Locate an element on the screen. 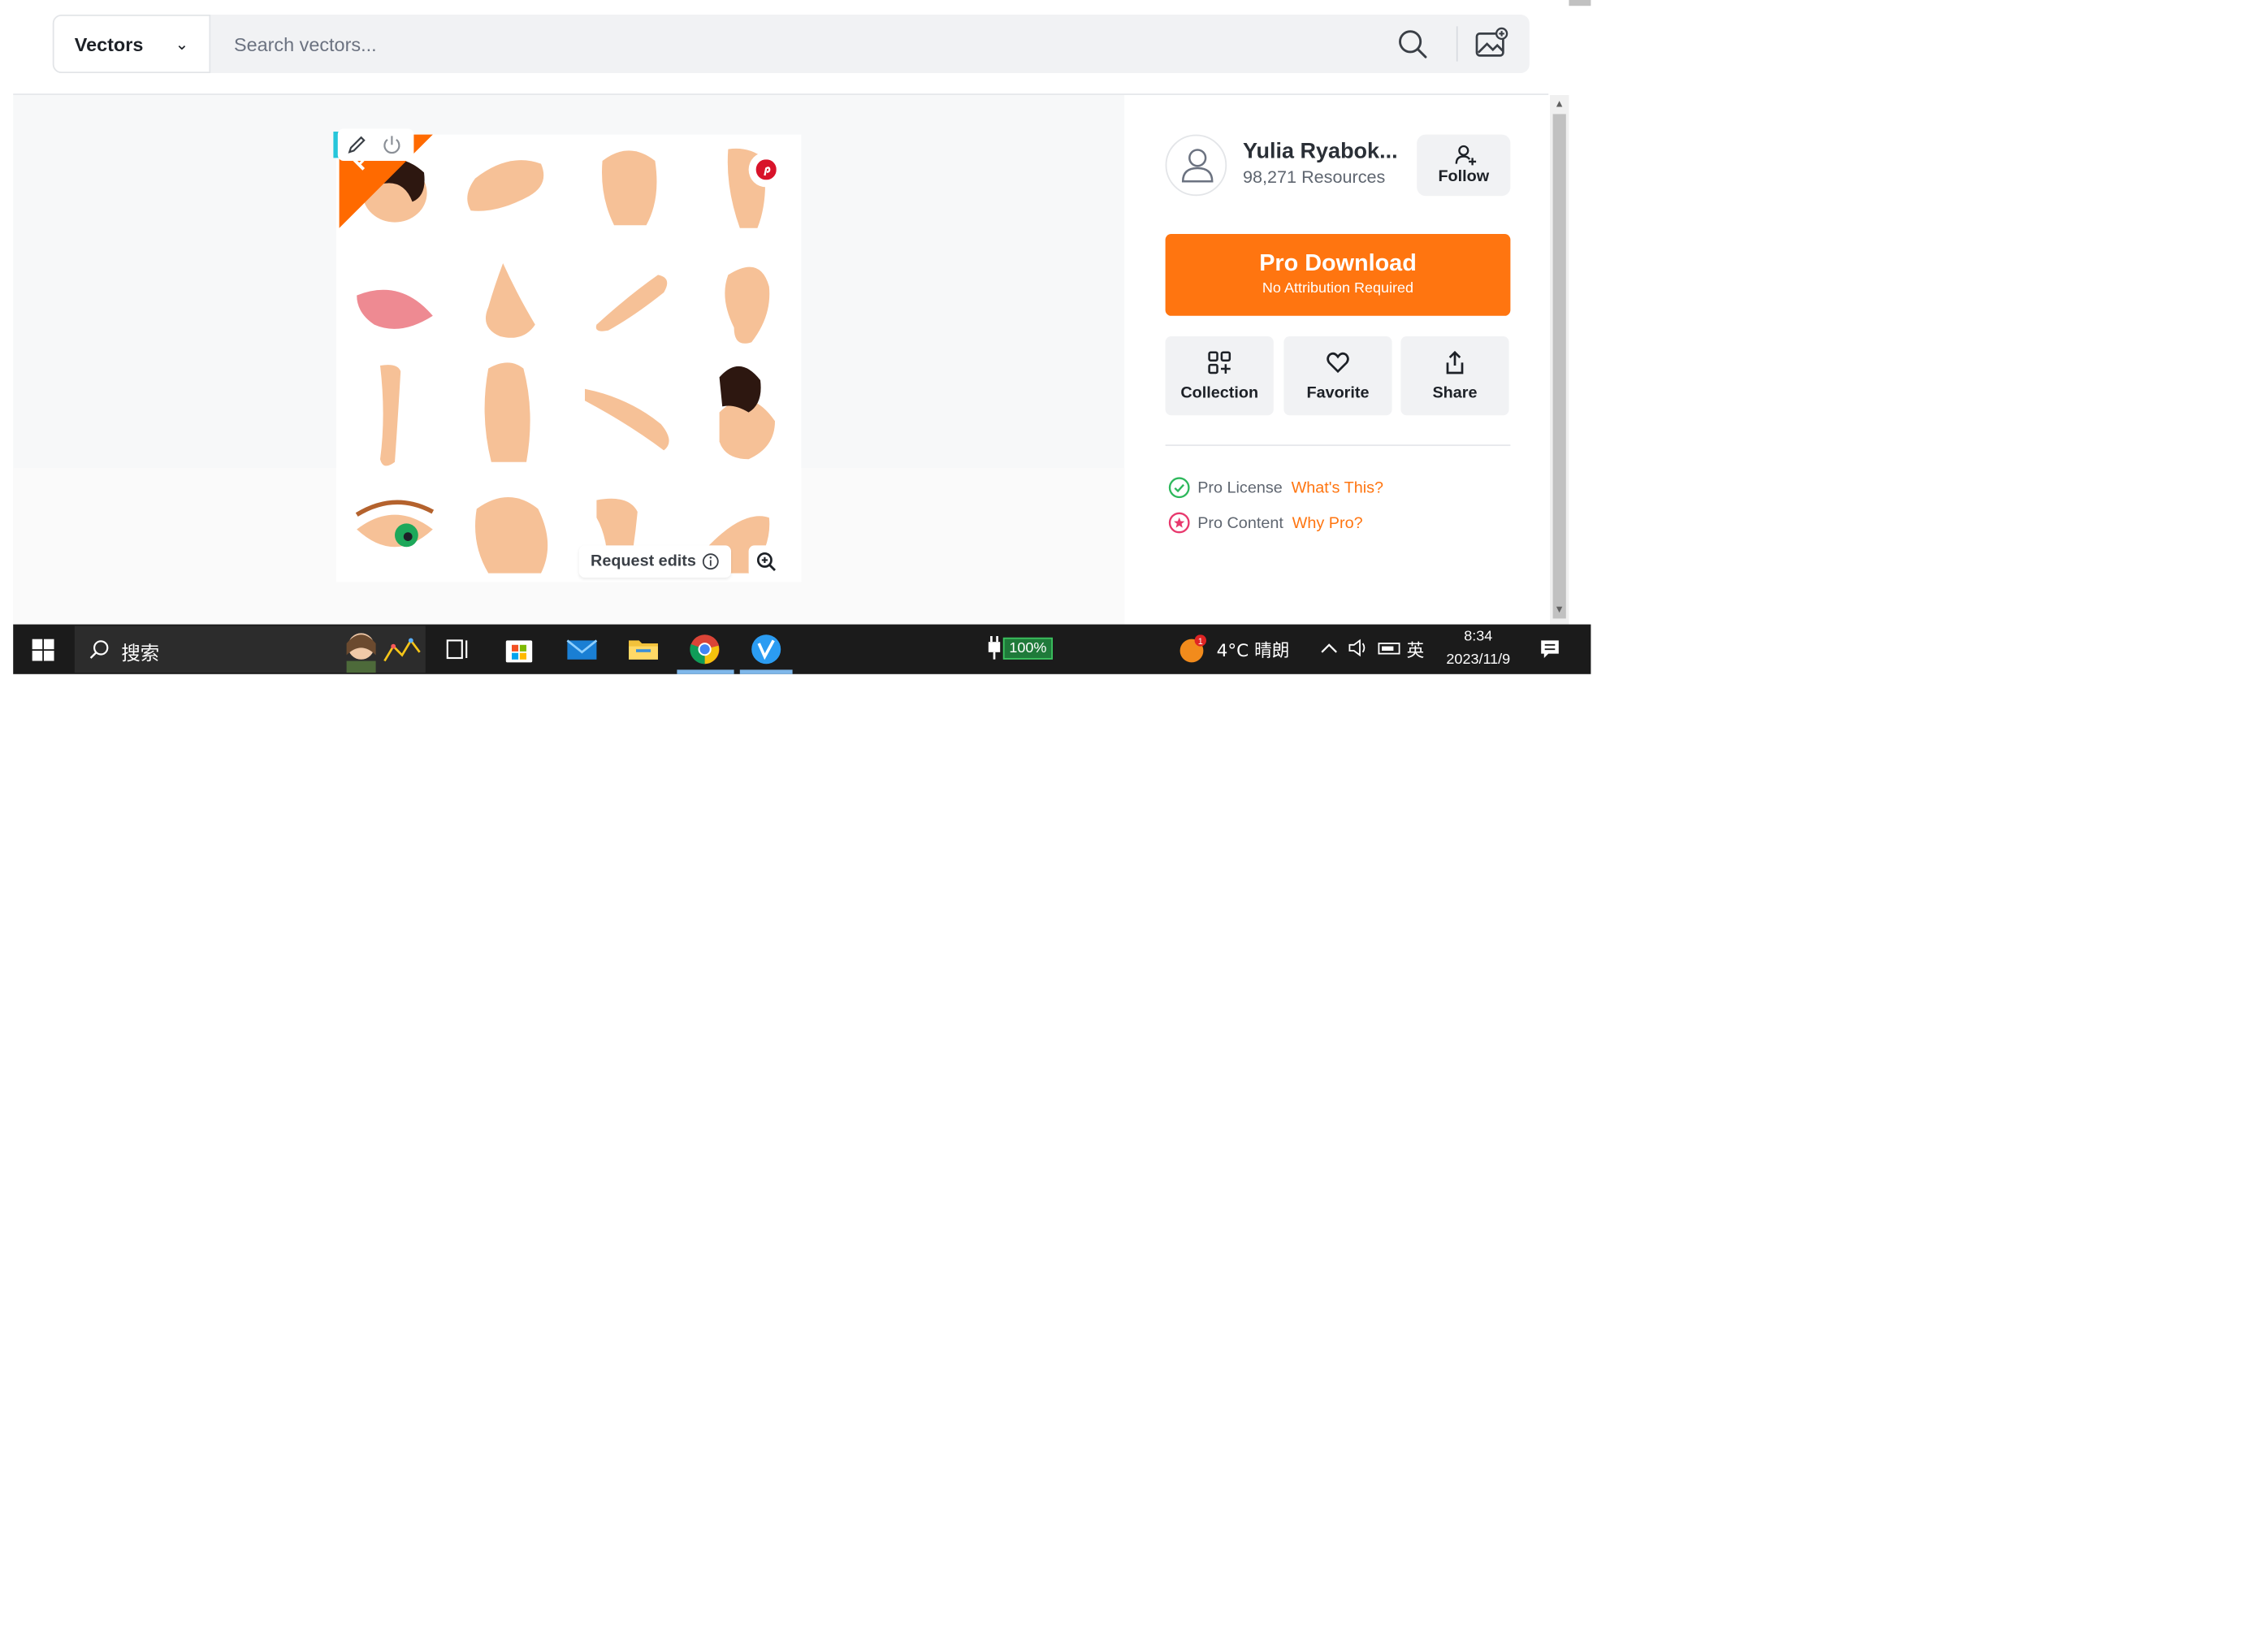 The width and height of the screenshot is (2268, 1641). follow-label: Follow is located at coordinates (1464, 177).